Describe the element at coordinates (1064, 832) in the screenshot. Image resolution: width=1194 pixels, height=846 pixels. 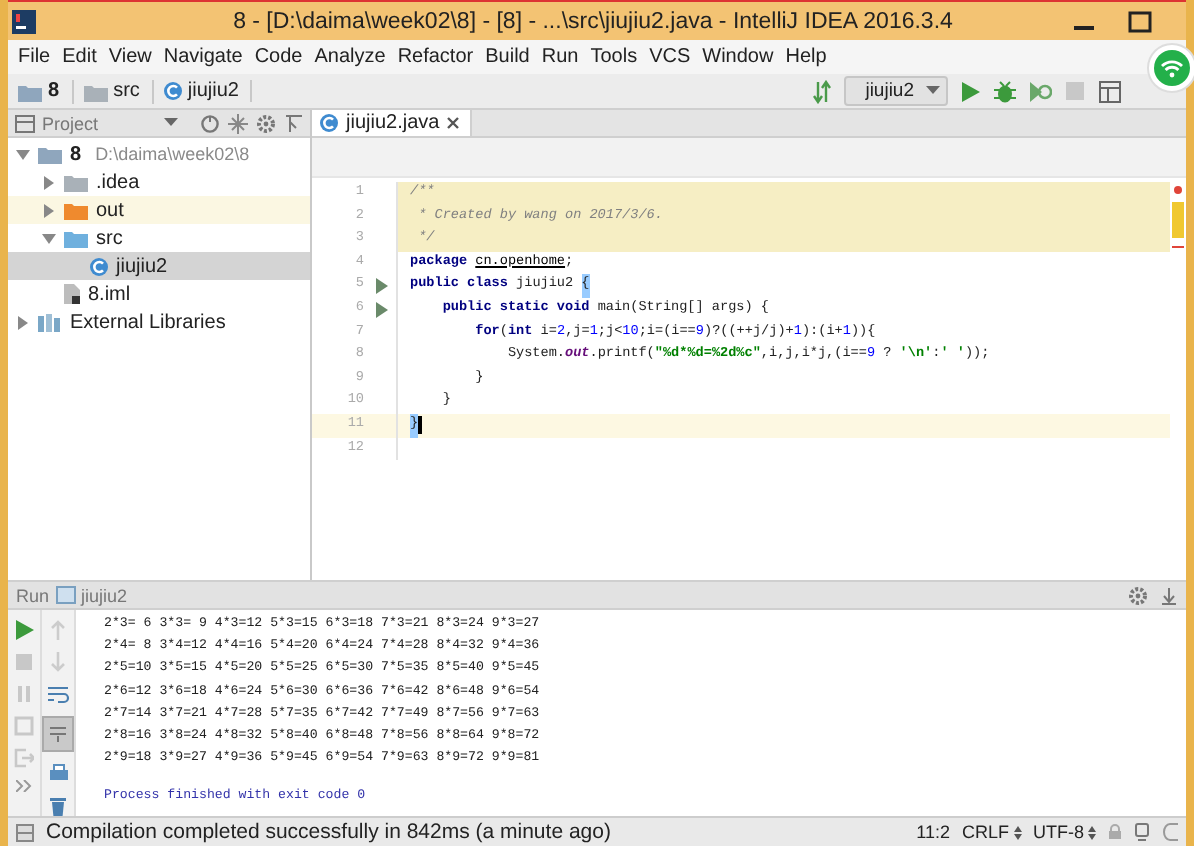
I see `encoding-selector: UTF-8` at that location.